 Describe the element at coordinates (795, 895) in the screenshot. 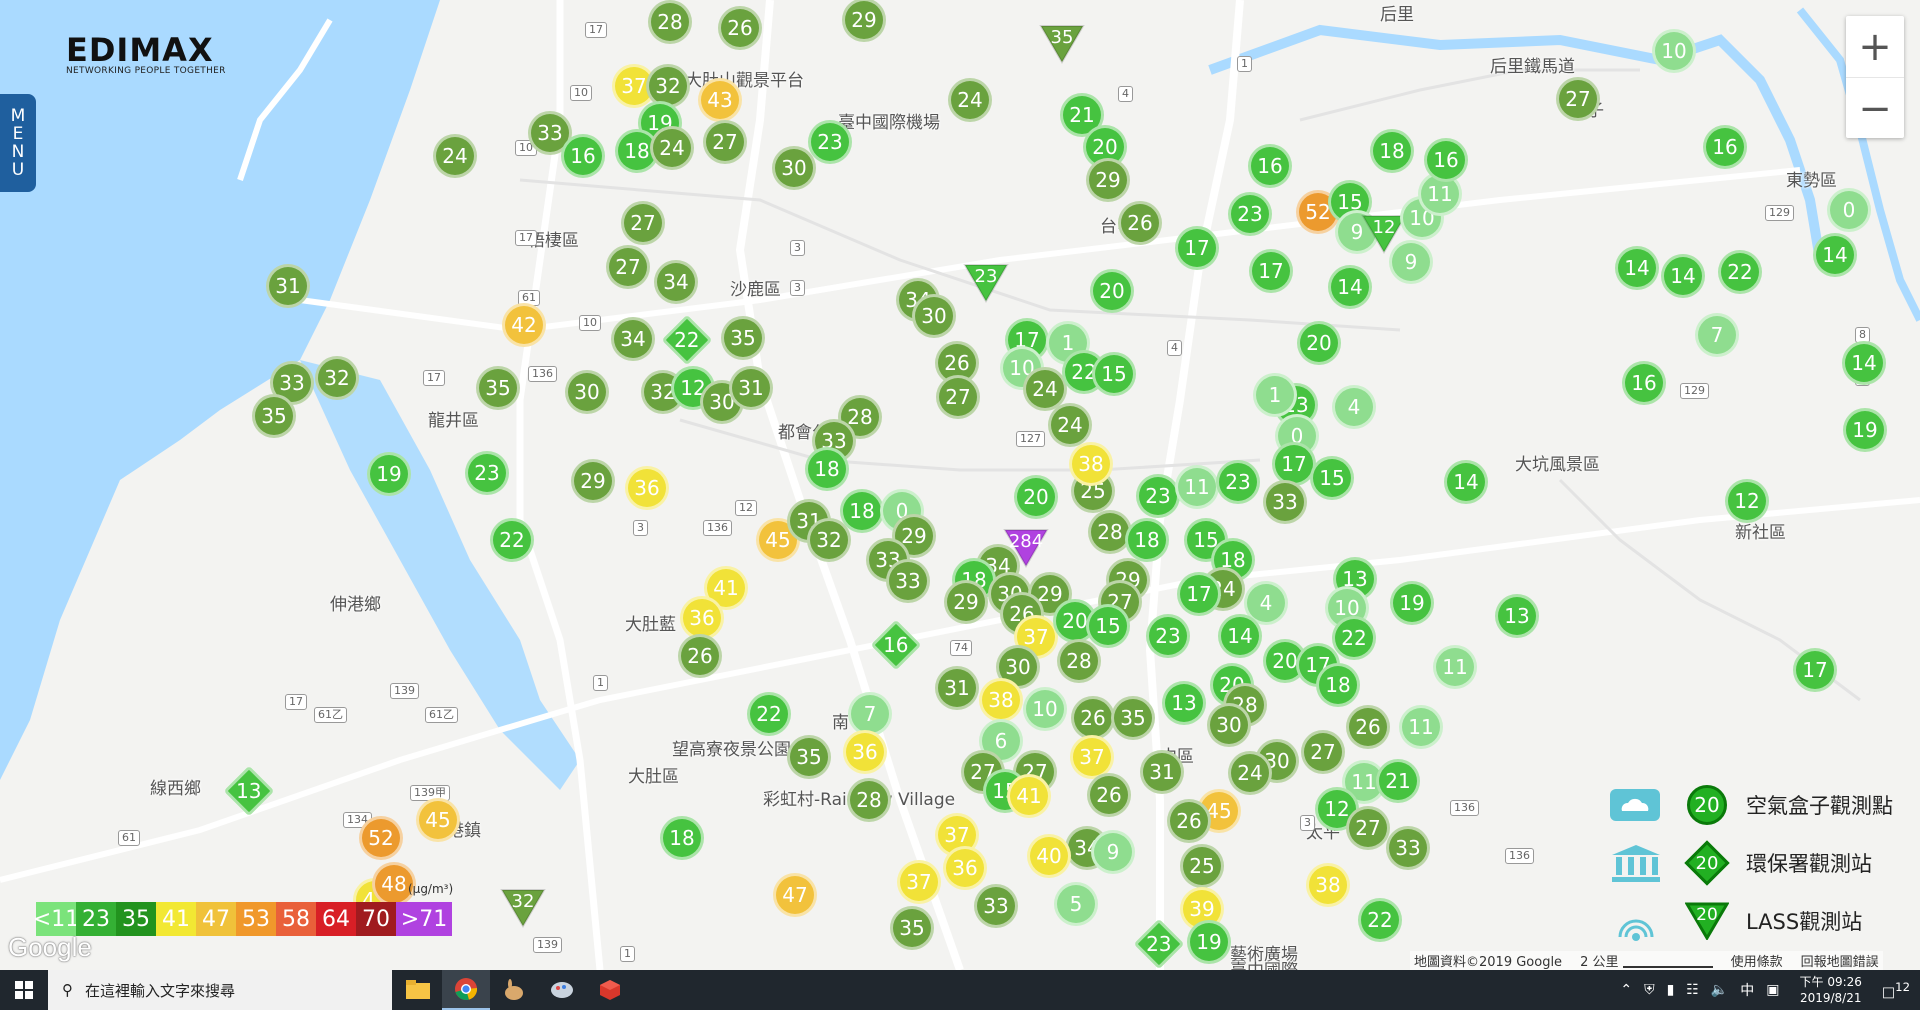

I see `airbox-station-marker: 47` at that location.